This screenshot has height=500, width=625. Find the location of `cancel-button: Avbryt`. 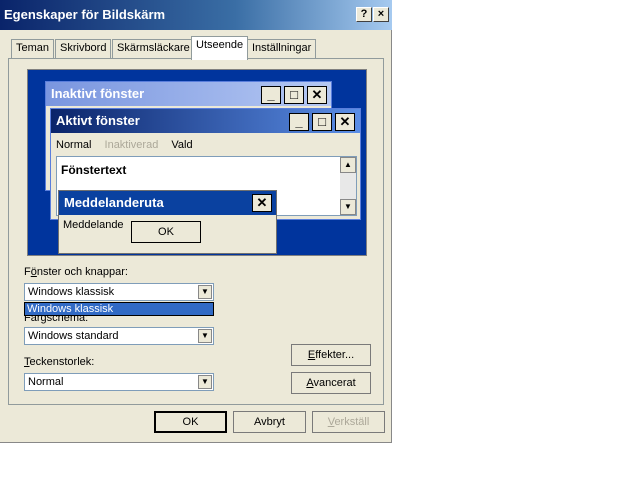

cancel-button: Avbryt is located at coordinates (269, 422).